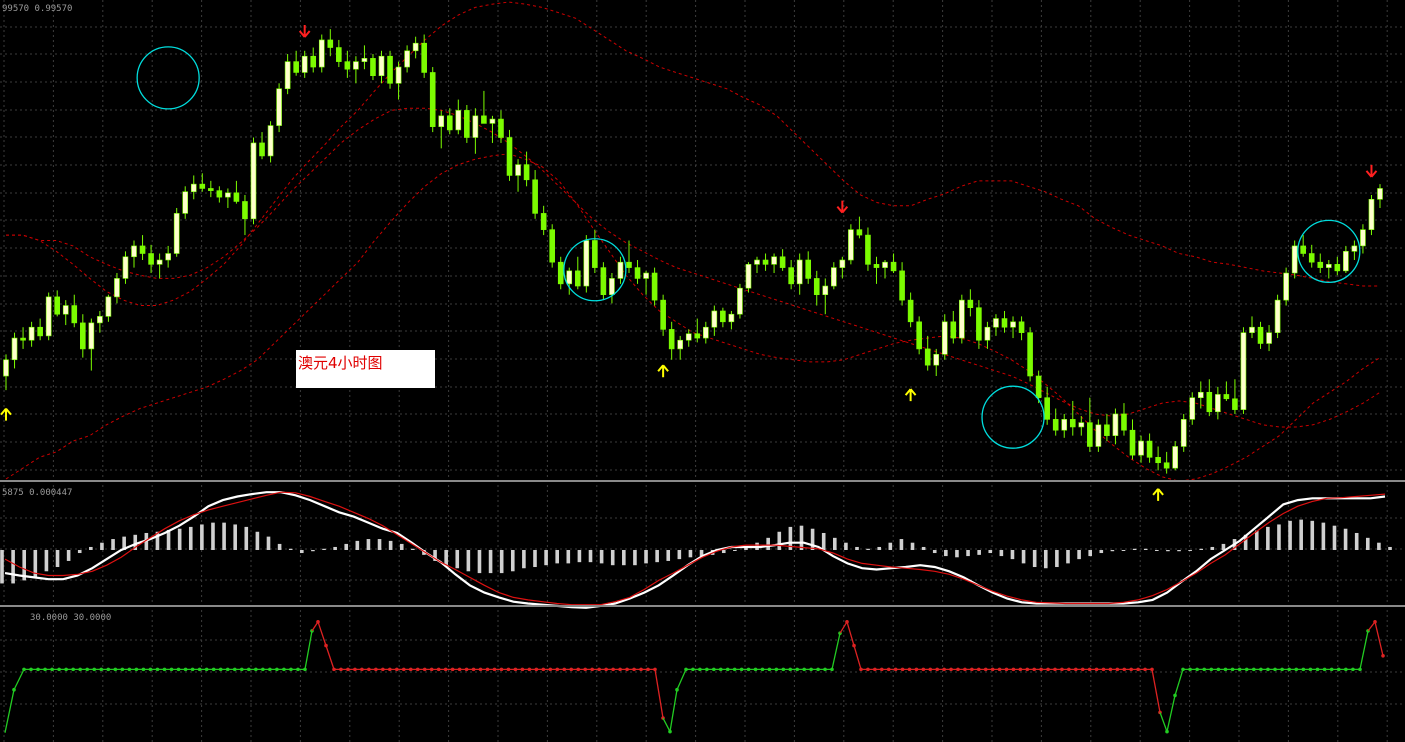  I want to click on main-header-label: 99570 0.99570, so click(37, 9).